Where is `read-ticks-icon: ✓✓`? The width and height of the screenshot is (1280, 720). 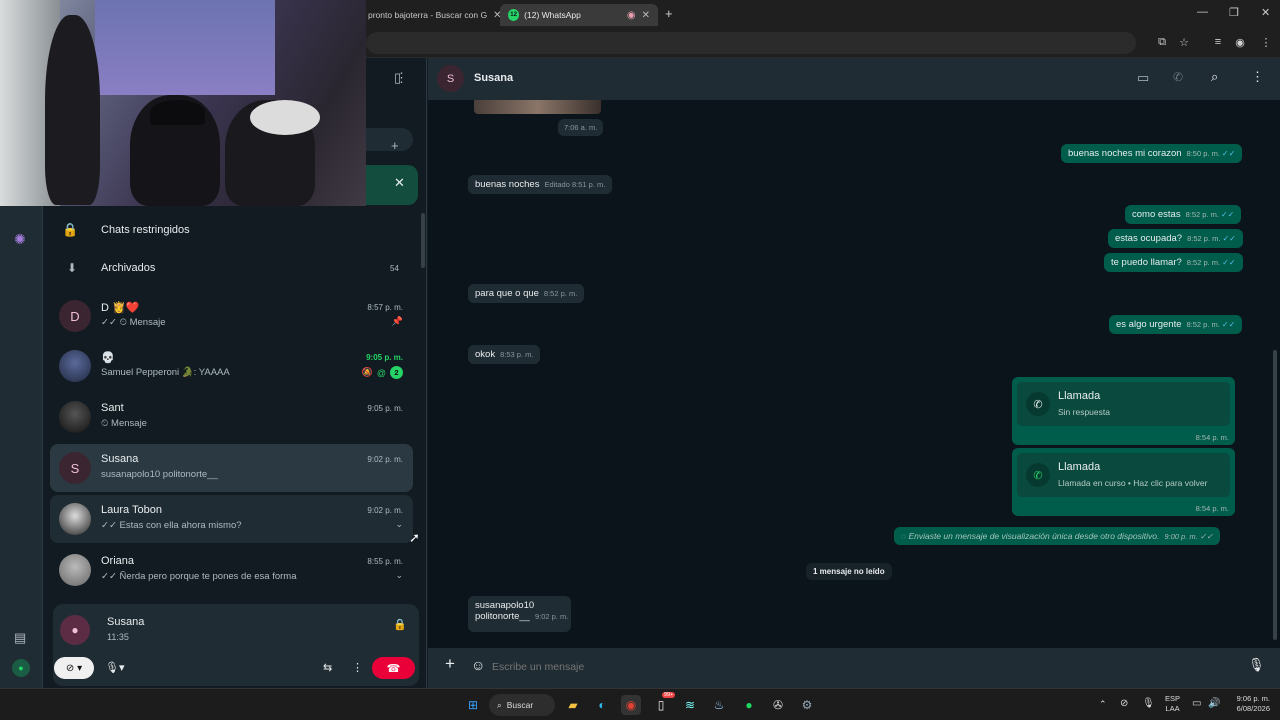 read-ticks-icon: ✓✓ is located at coordinates (1228, 324).